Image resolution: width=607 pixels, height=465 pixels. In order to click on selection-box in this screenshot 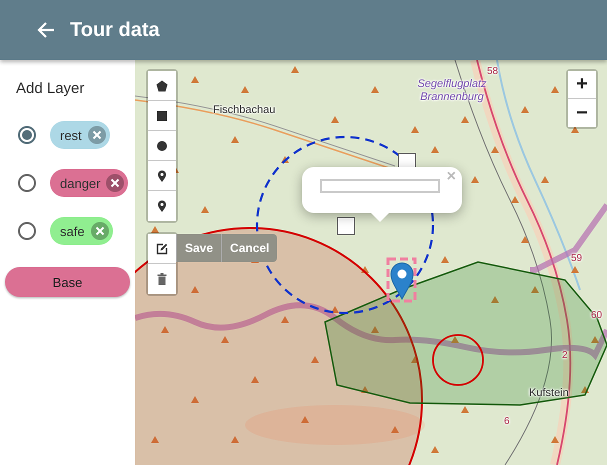, I will do `click(401, 280)`.